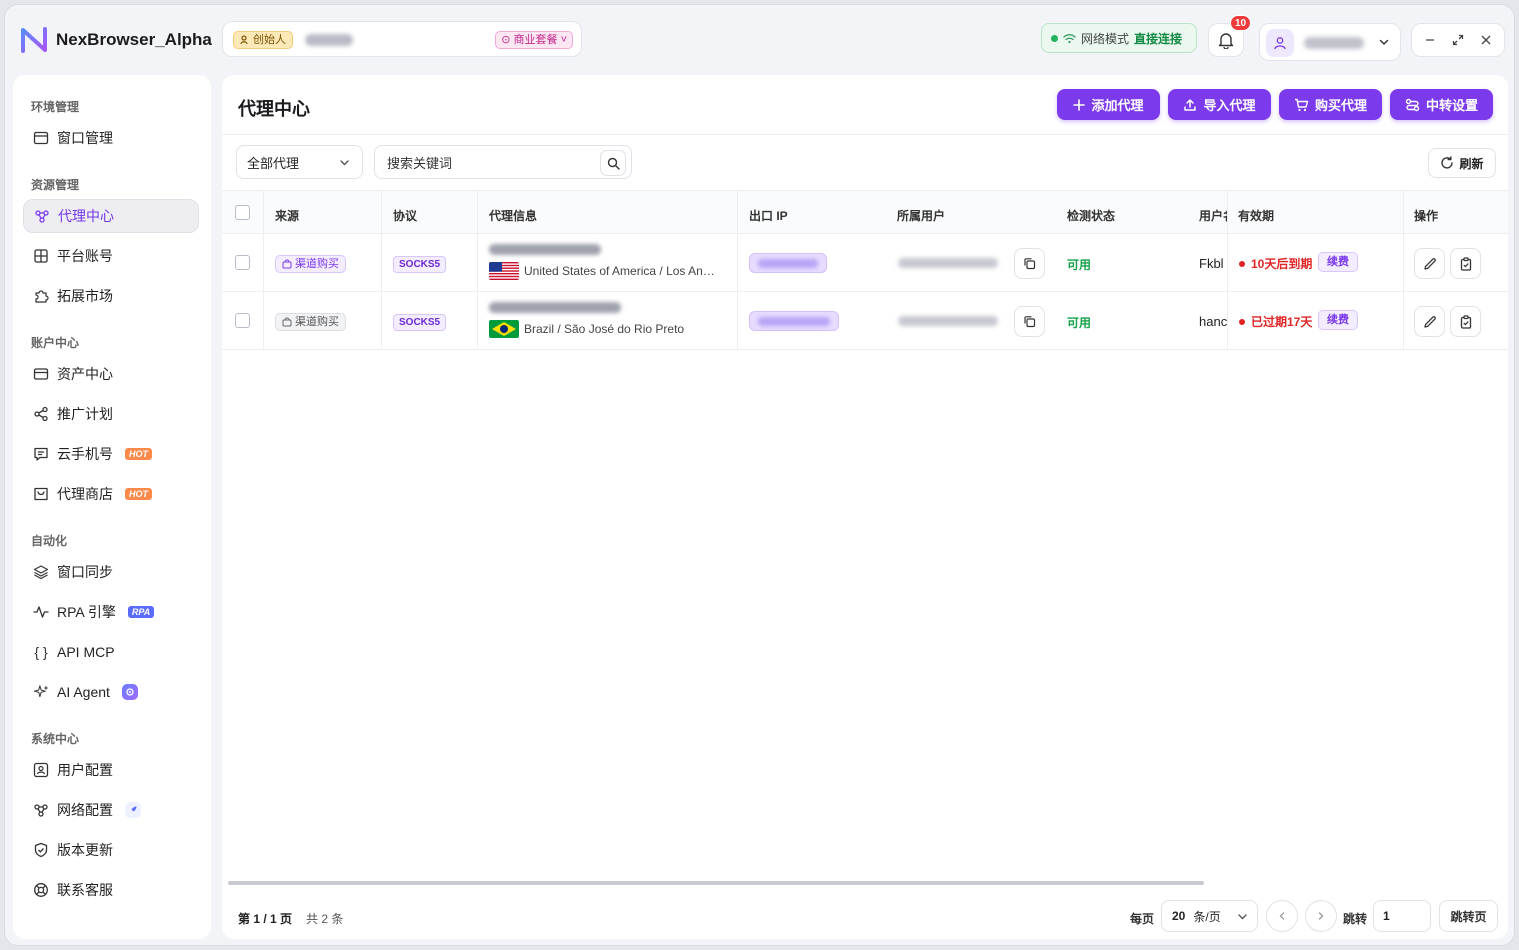 The height and width of the screenshot is (950, 1519). Describe the element at coordinates (1402, 916) in the screenshot. I see `jump-page-input: 1` at that location.